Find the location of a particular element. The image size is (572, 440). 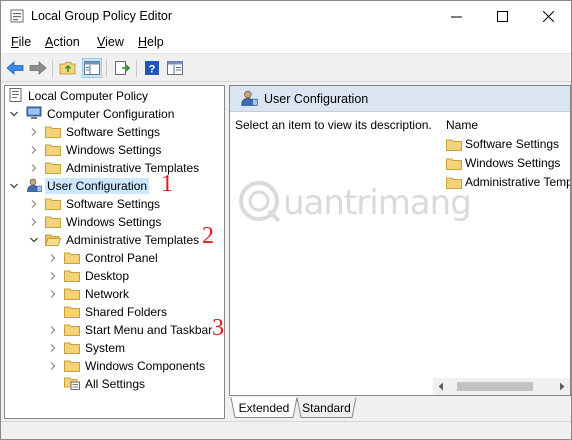

annotation-number: 3 is located at coordinates (218, 328).